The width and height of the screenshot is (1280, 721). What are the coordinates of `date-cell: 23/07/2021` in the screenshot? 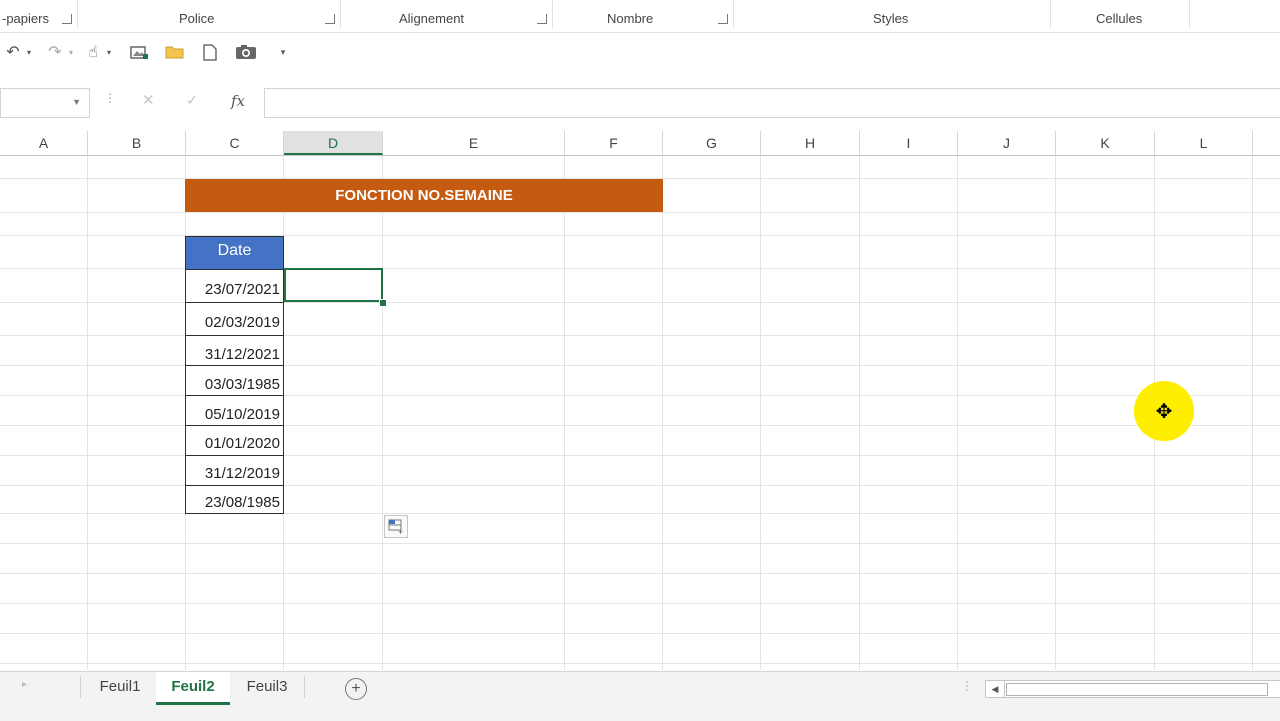 It's located at (234, 286).